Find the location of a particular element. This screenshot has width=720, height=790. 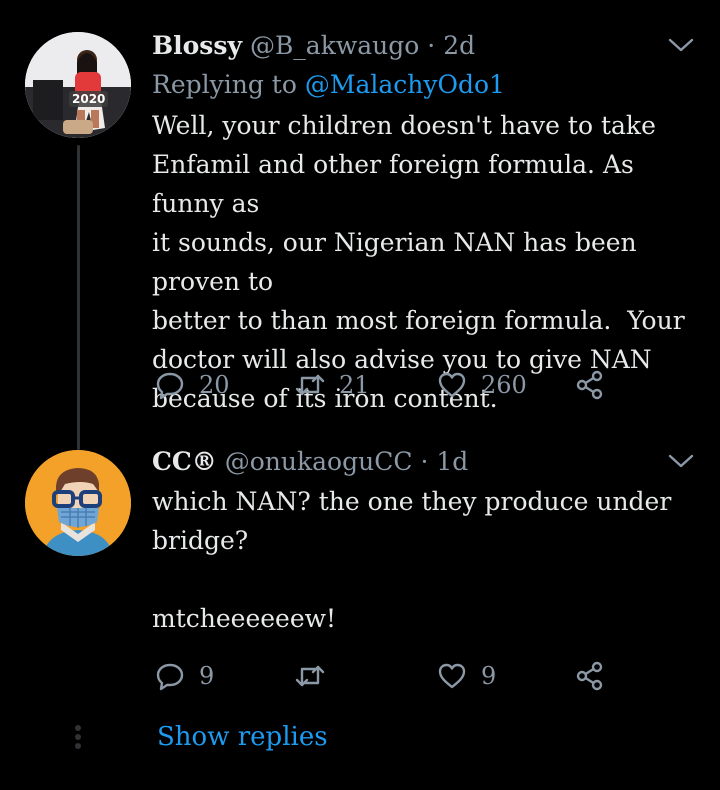

show-replies-link: Show replies is located at coordinates (242, 737).